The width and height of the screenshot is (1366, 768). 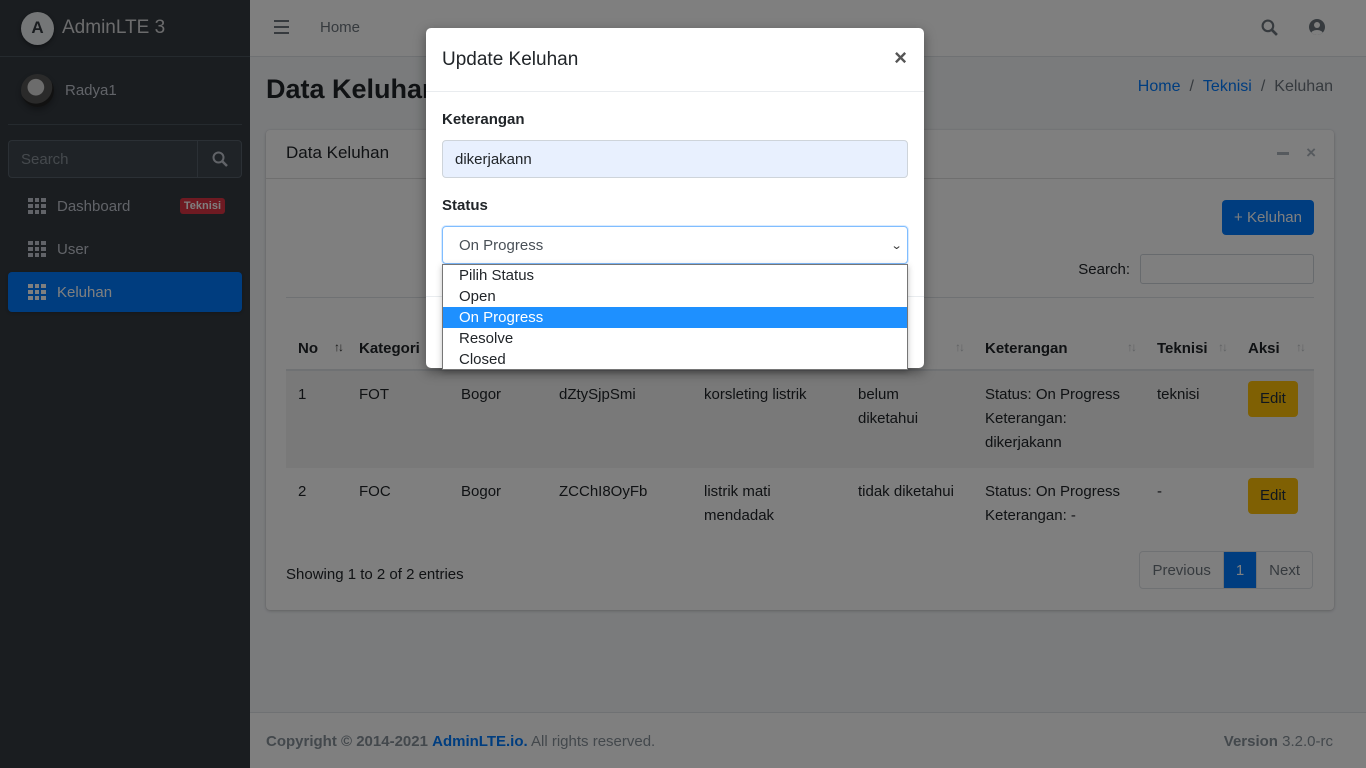 What do you see at coordinates (900, 58) in the screenshot?
I see `close-icon: ×` at bounding box center [900, 58].